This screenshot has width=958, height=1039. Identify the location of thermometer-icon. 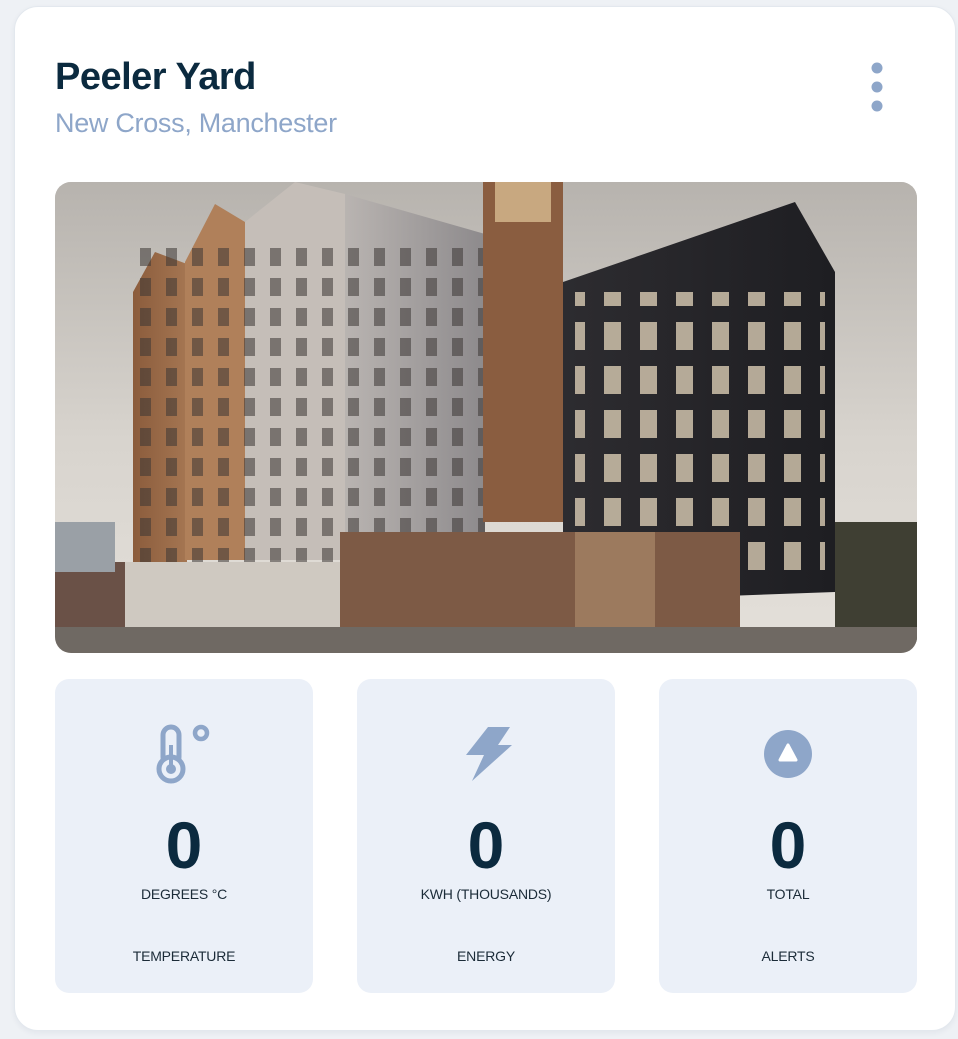
(183, 754).